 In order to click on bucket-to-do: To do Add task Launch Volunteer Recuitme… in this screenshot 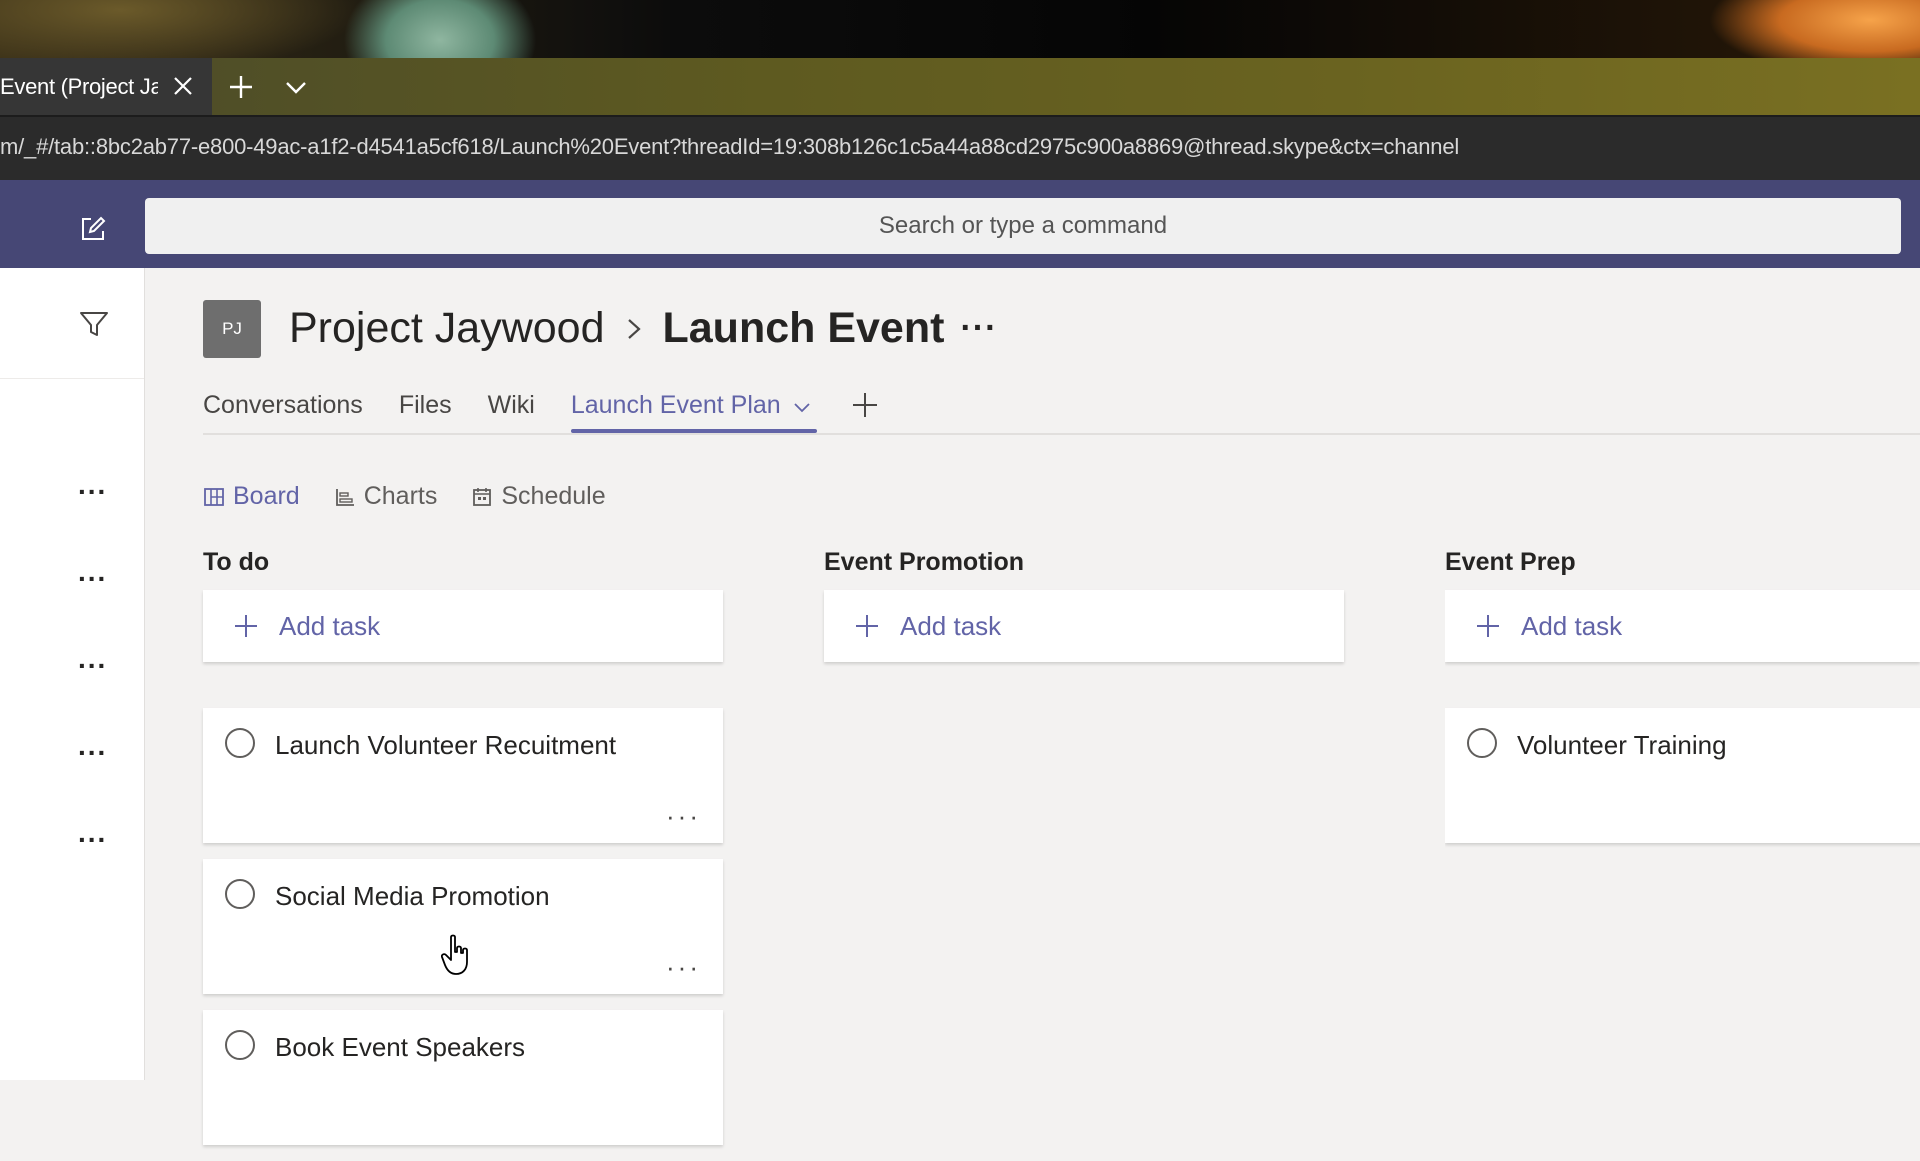, I will do `click(463, 854)`.